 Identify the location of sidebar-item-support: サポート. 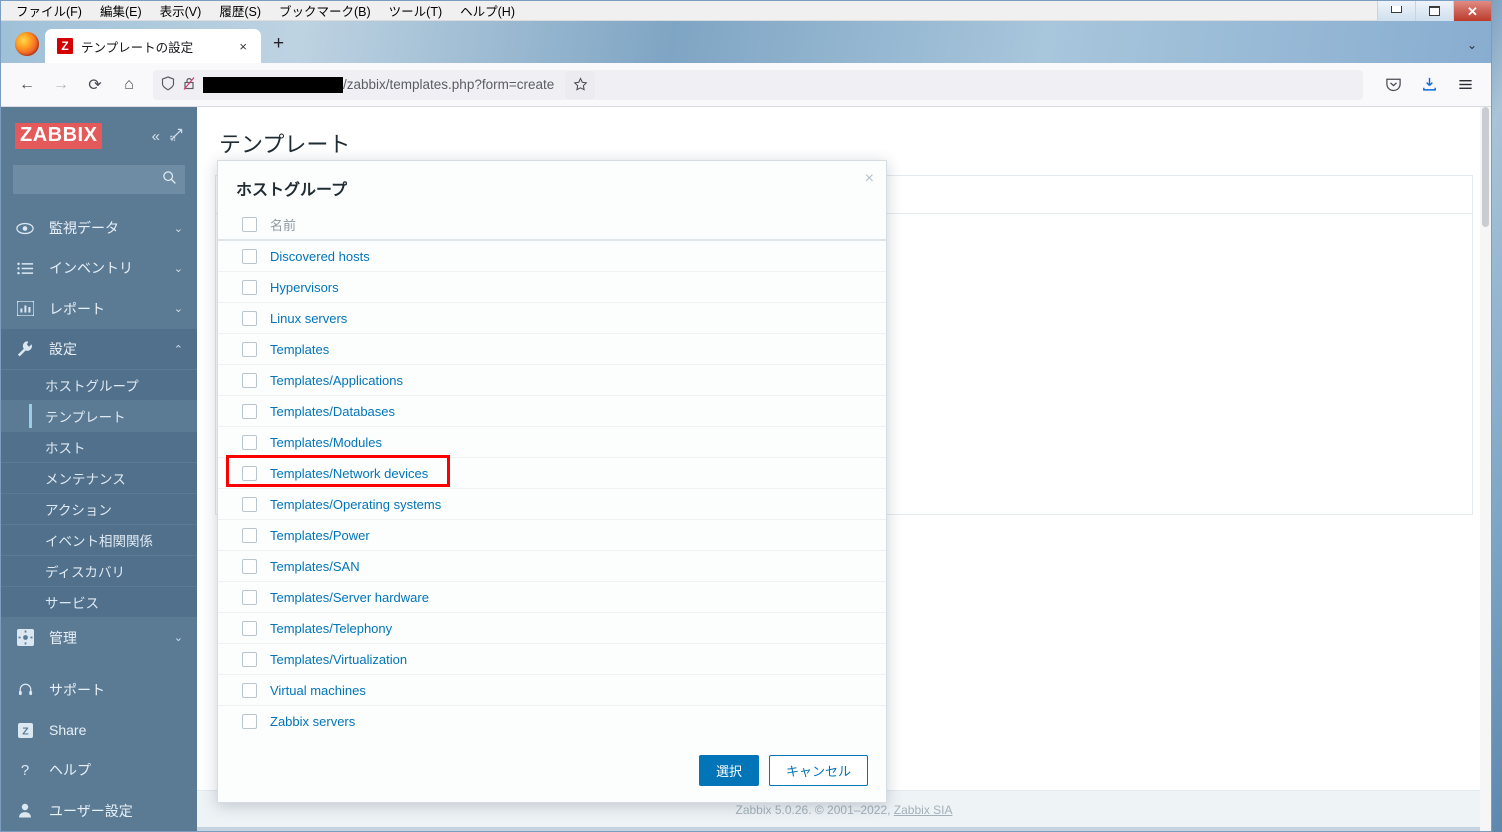
(99, 689).